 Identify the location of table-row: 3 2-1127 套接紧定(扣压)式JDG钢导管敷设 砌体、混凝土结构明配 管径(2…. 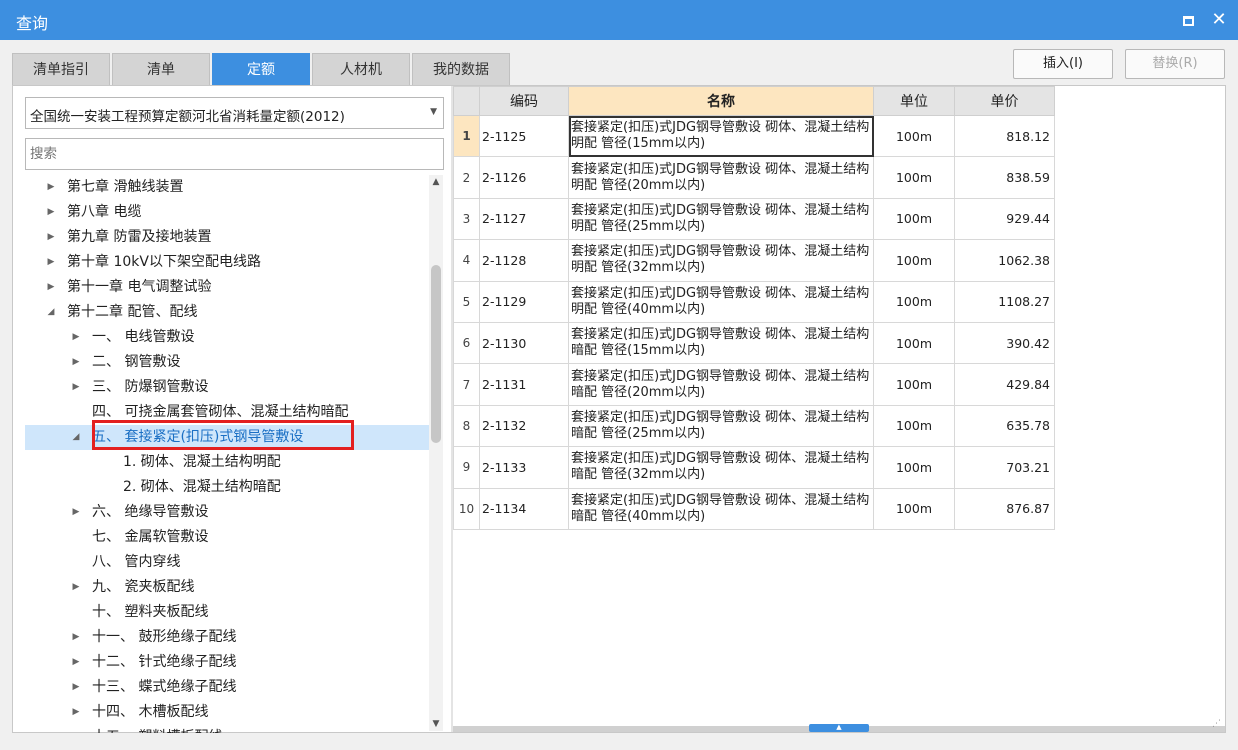
(754, 219).